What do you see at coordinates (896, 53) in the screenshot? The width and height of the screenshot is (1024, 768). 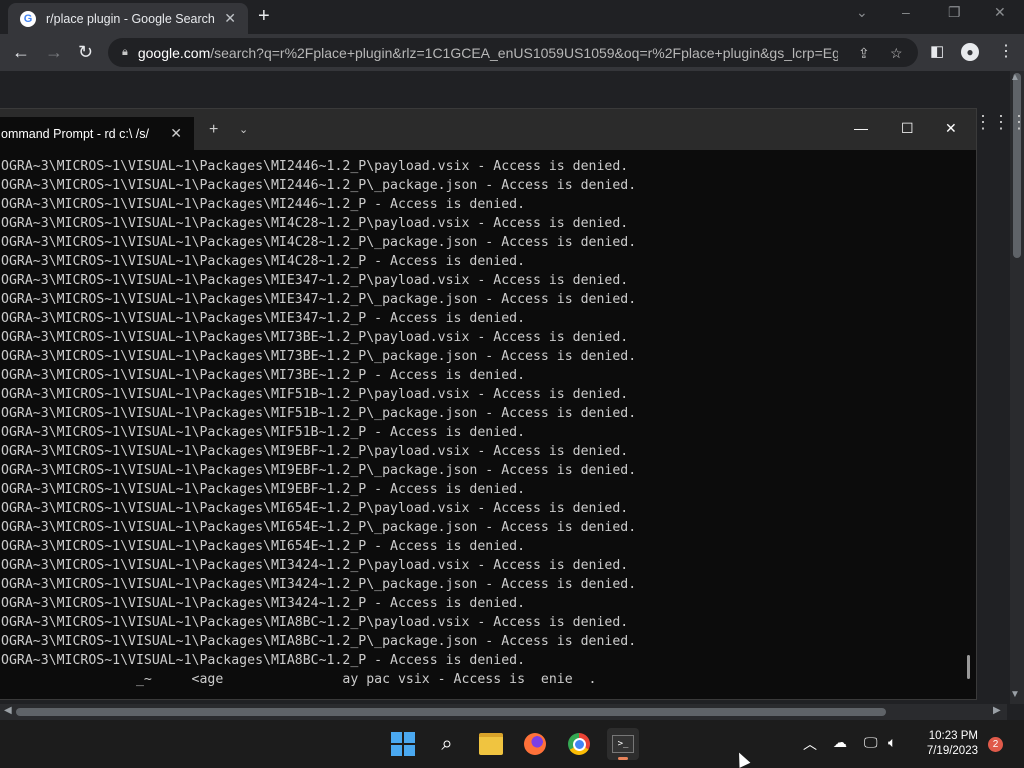 I see `bookmark-star-icon: ☆` at bounding box center [896, 53].